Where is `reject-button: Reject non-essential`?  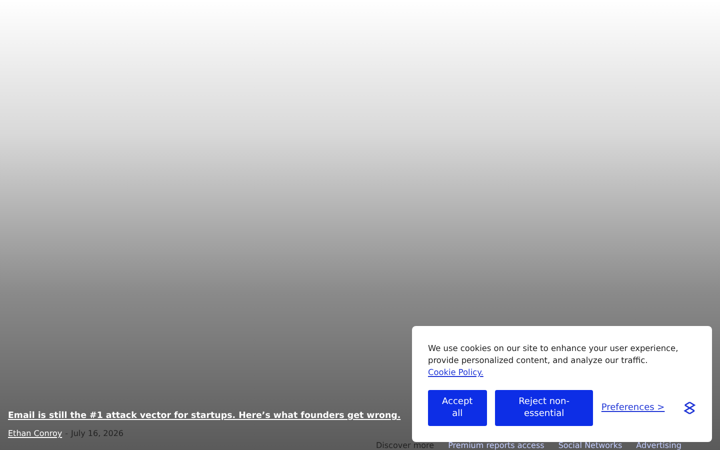 reject-button: Reject non-essential is located at coordinates (544, 408).